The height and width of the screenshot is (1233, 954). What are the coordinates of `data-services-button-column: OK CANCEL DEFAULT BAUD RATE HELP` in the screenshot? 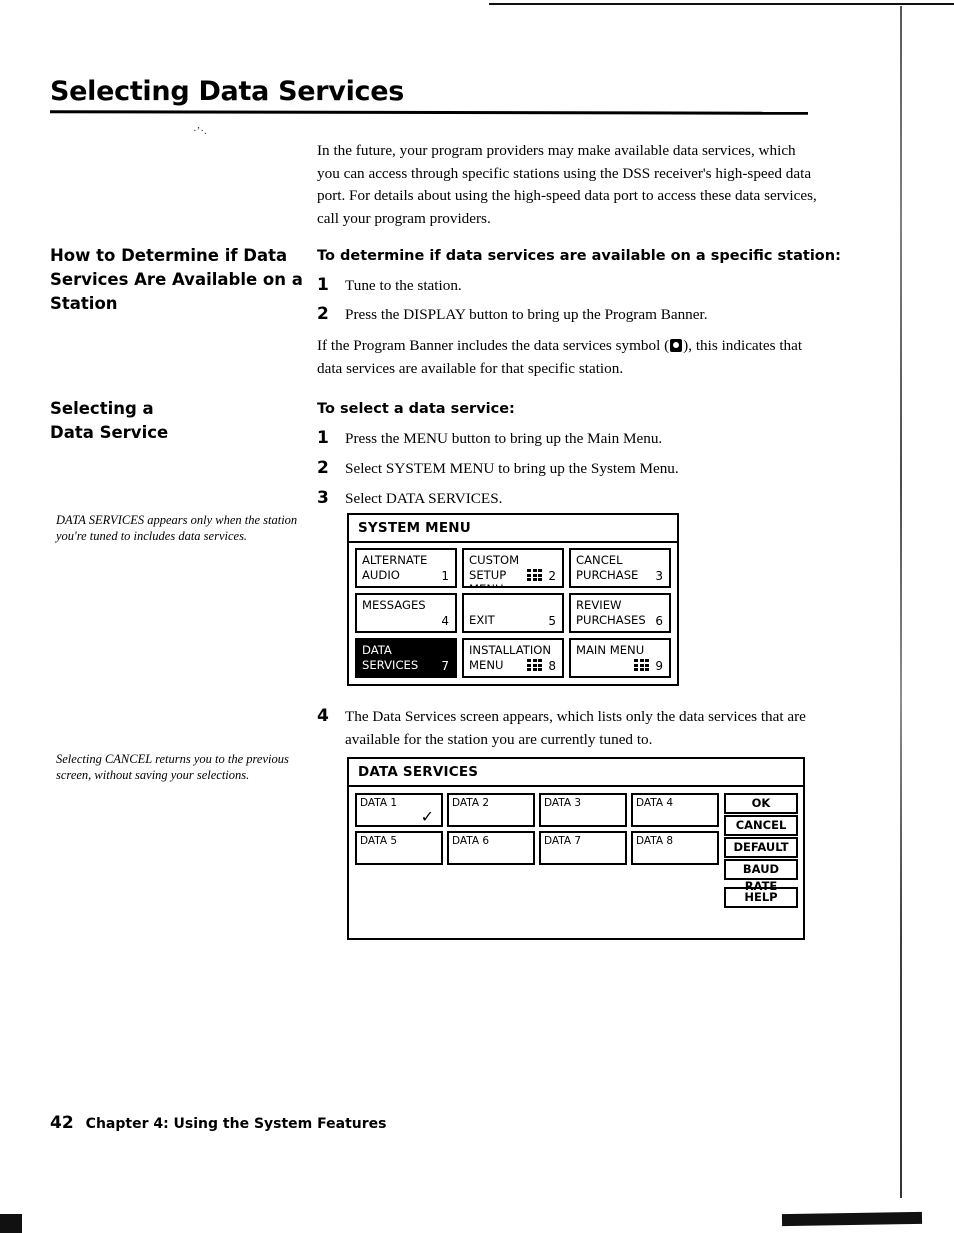 It's located at (761, 851).